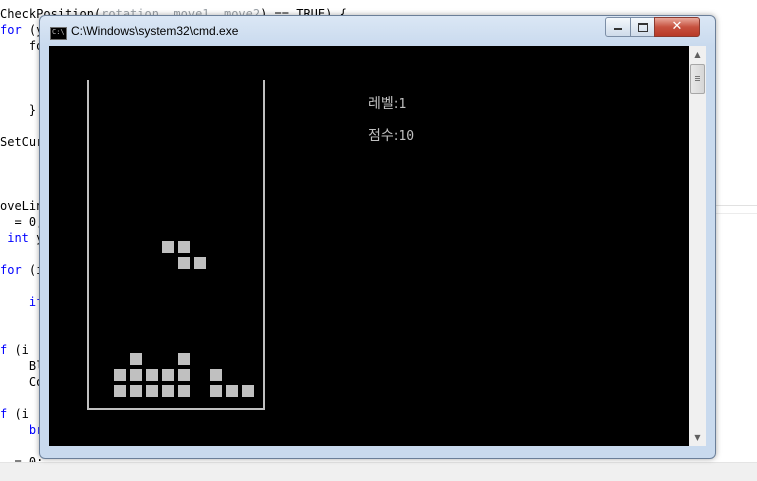  Describe the element at coordinates (22, 270) in the screenshot. I see `code-line: for (i` at that location.